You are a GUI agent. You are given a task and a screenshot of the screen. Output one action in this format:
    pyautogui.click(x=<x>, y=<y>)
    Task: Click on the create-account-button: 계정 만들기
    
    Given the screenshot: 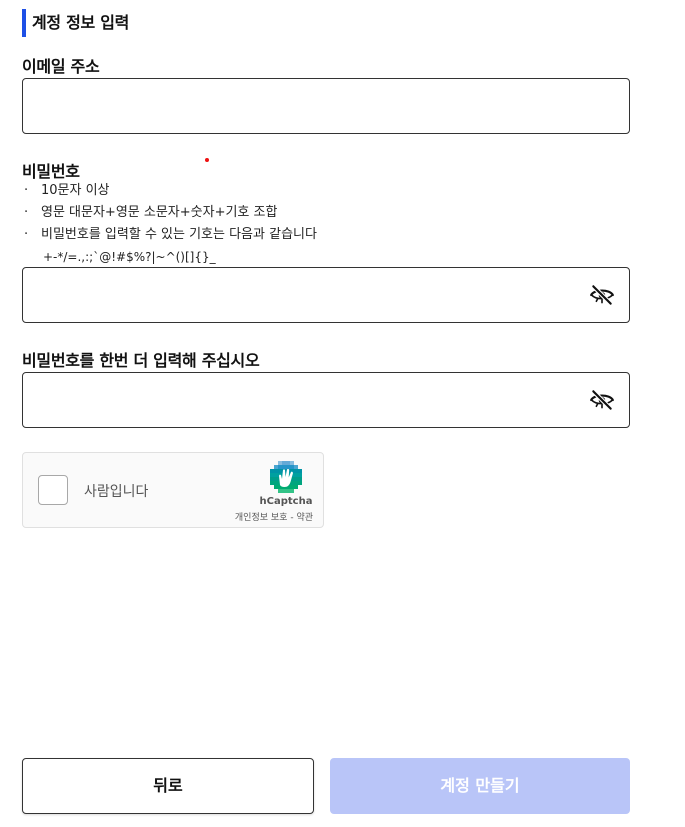 What is the action you would take?
    pyautogui.click(x=480, y=786)
    